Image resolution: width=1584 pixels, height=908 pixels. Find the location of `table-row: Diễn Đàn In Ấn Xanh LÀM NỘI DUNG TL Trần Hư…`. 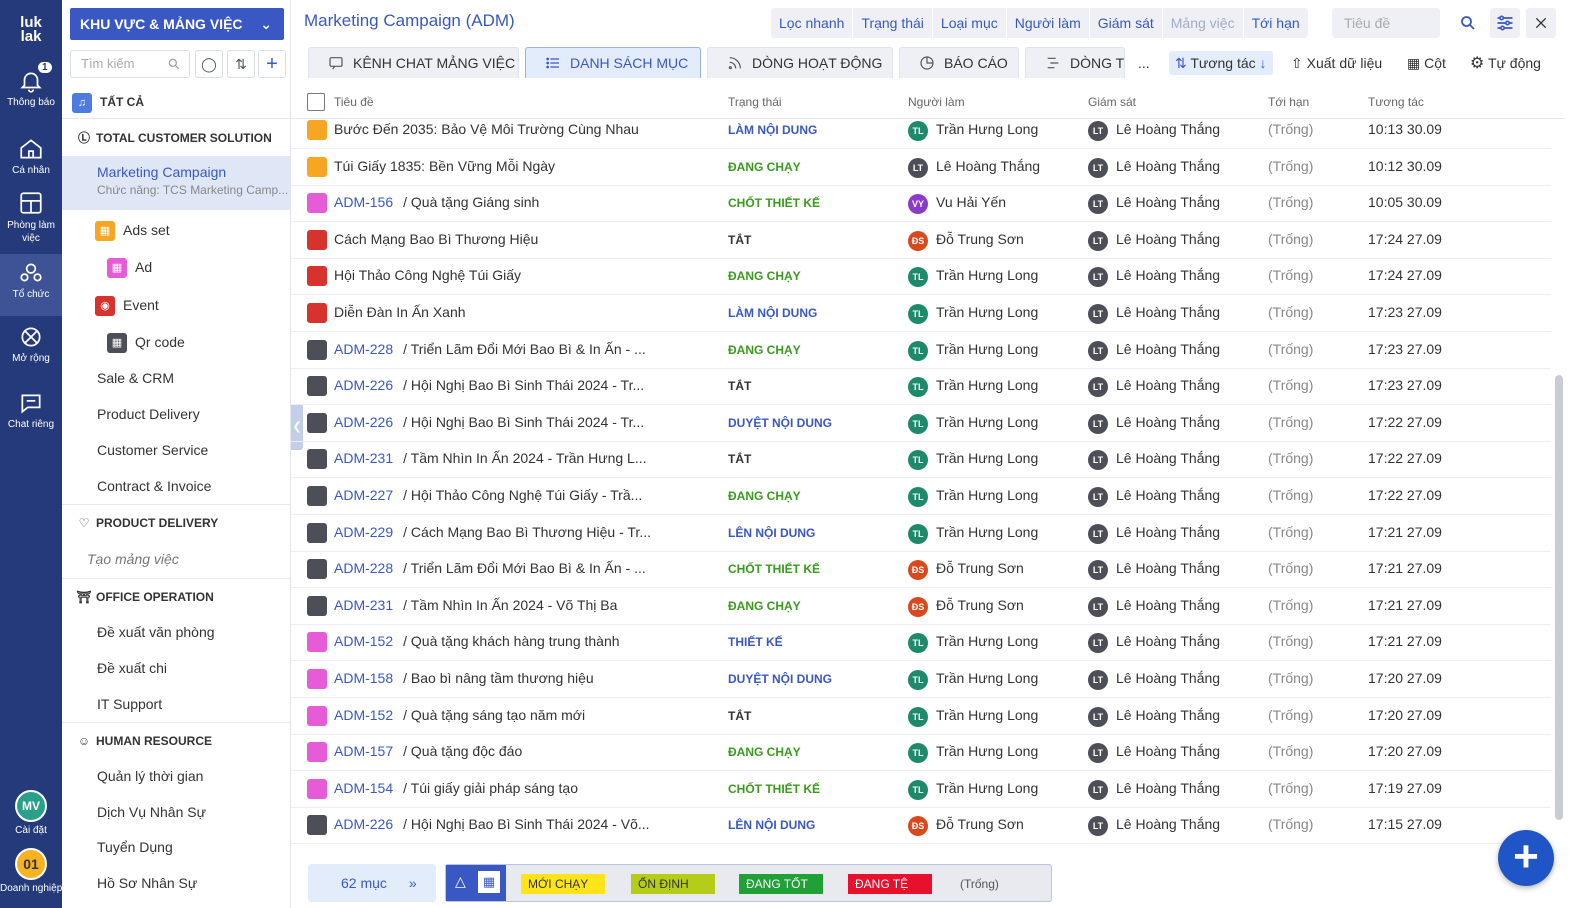

table-row: Diễn Đàn In Ấn Xanh LÀM NỘI DUNG TL Trần Hư… is located at coordinates (921, 313).